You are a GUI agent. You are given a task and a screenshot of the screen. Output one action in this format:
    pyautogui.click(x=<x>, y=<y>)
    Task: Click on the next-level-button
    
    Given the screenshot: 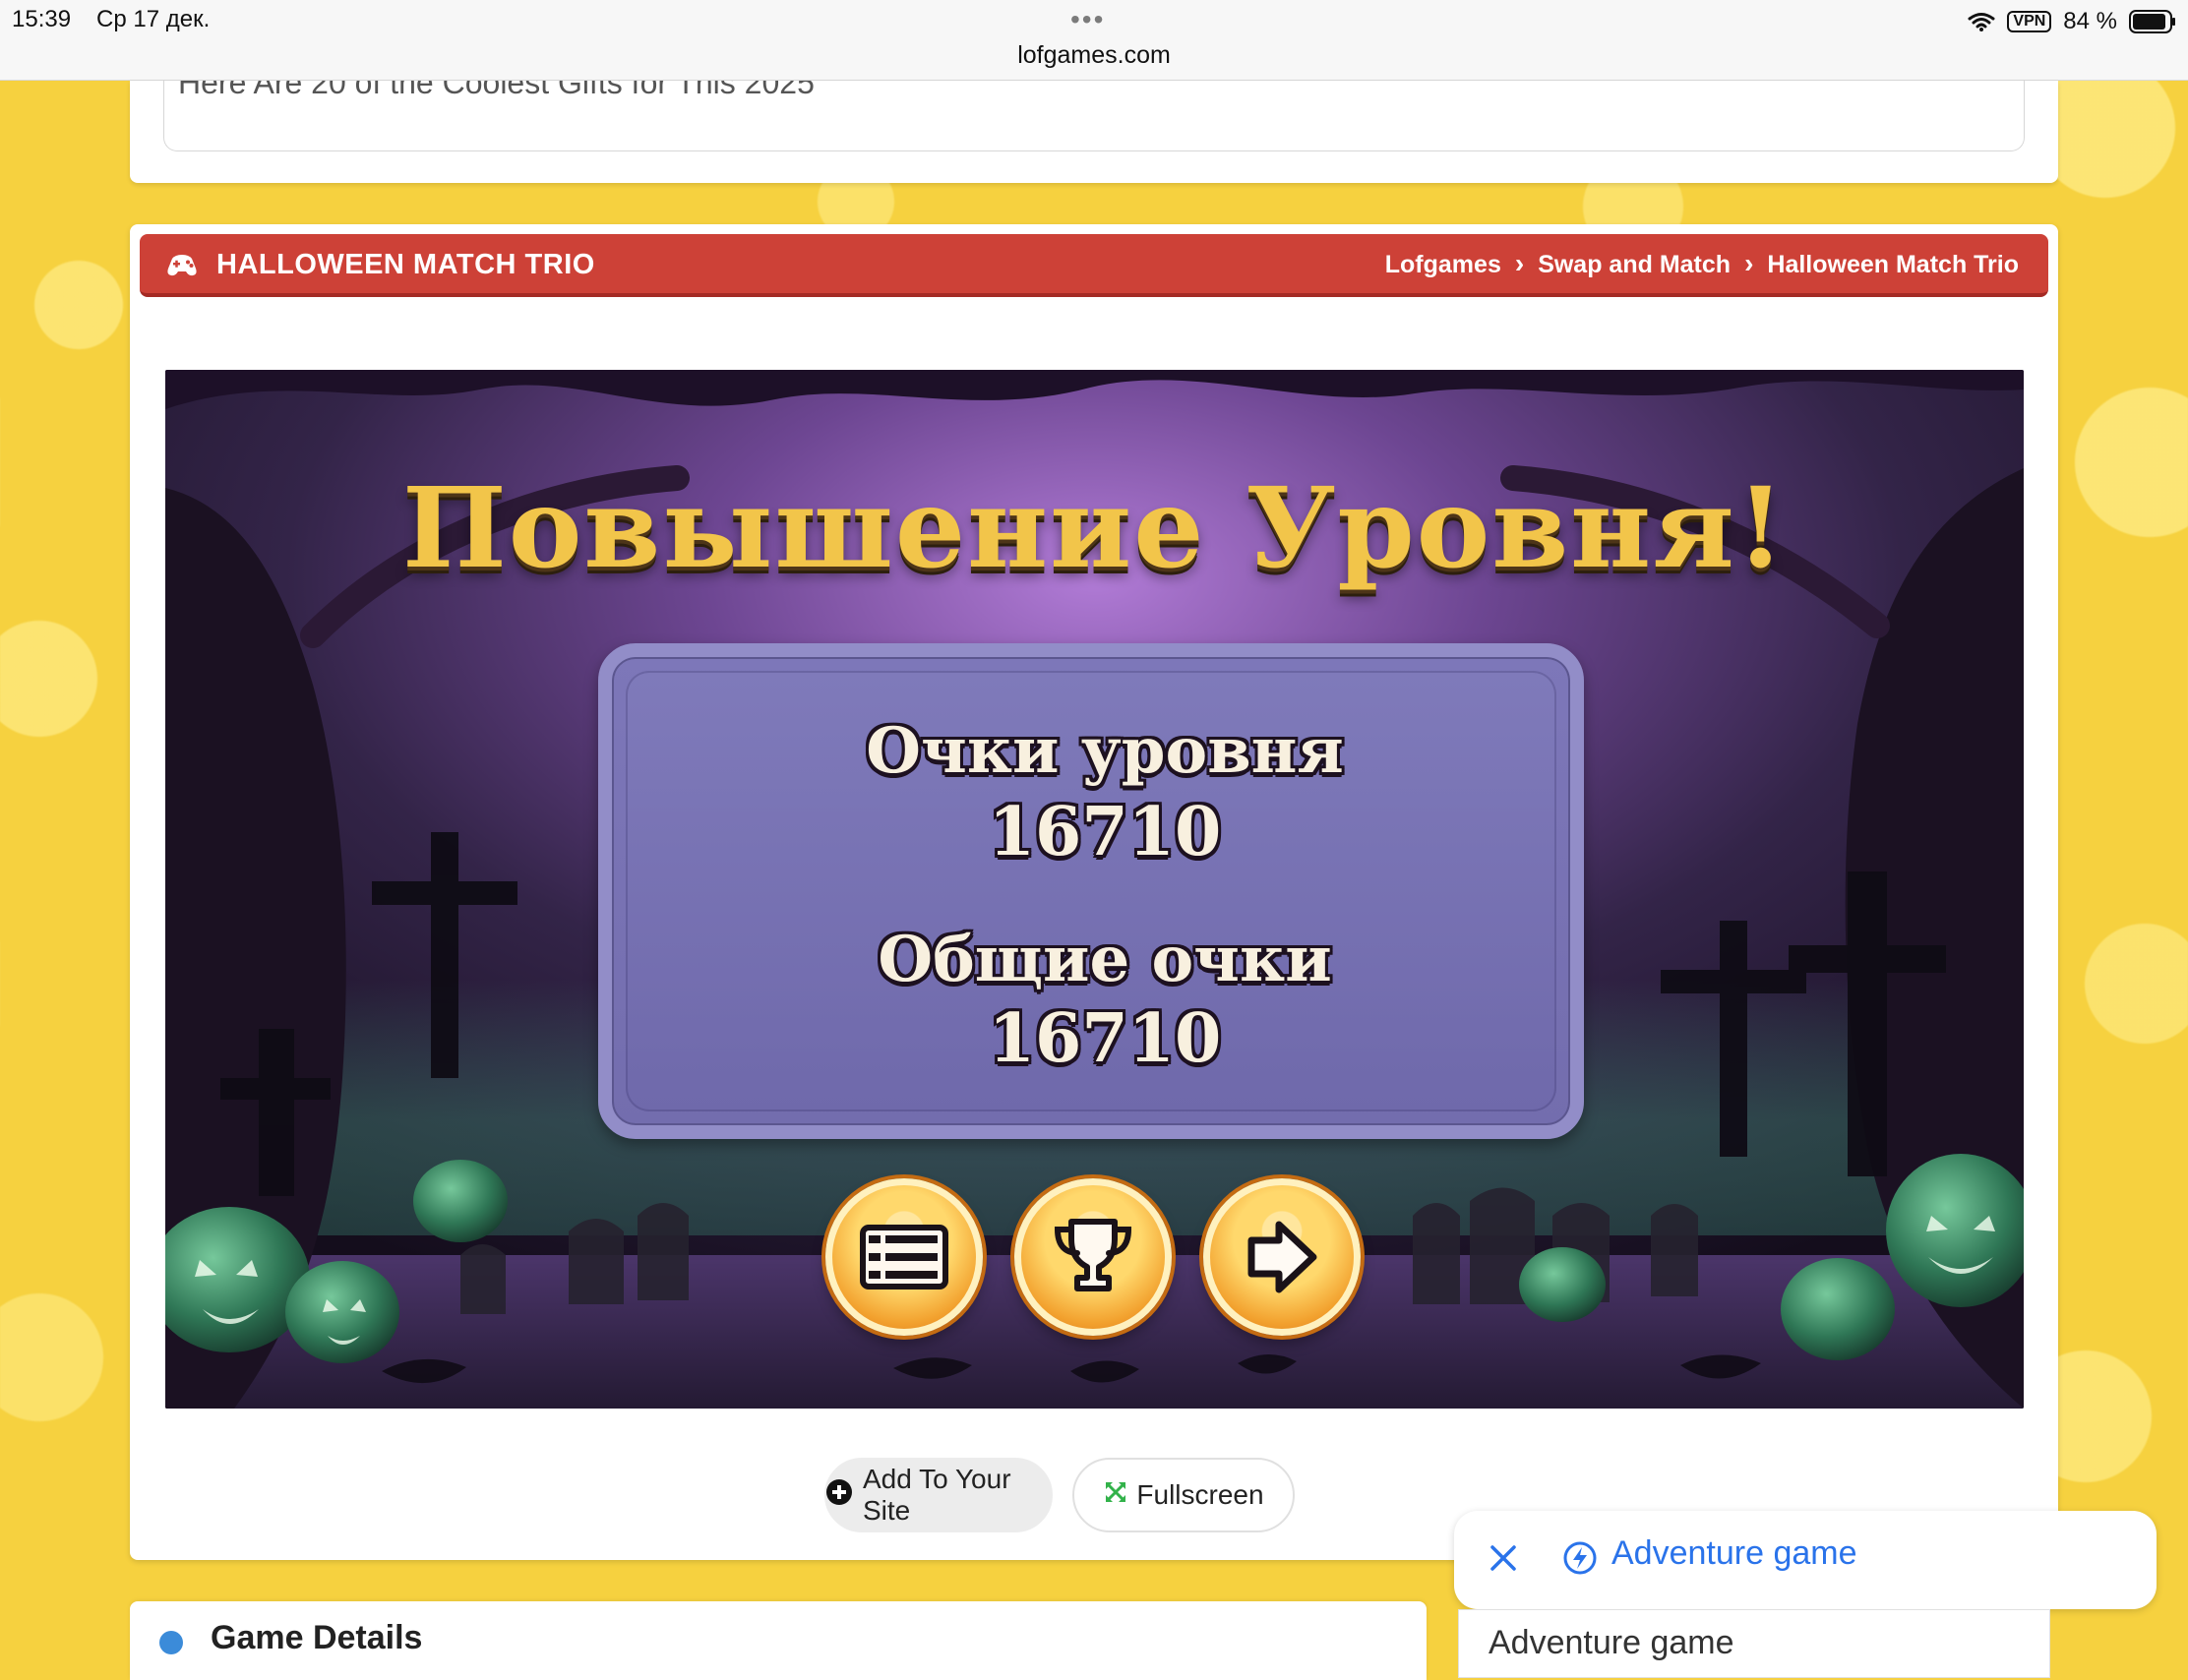 What is the action you would take?
    pyautogui.click(x=1282, y=1257)
    